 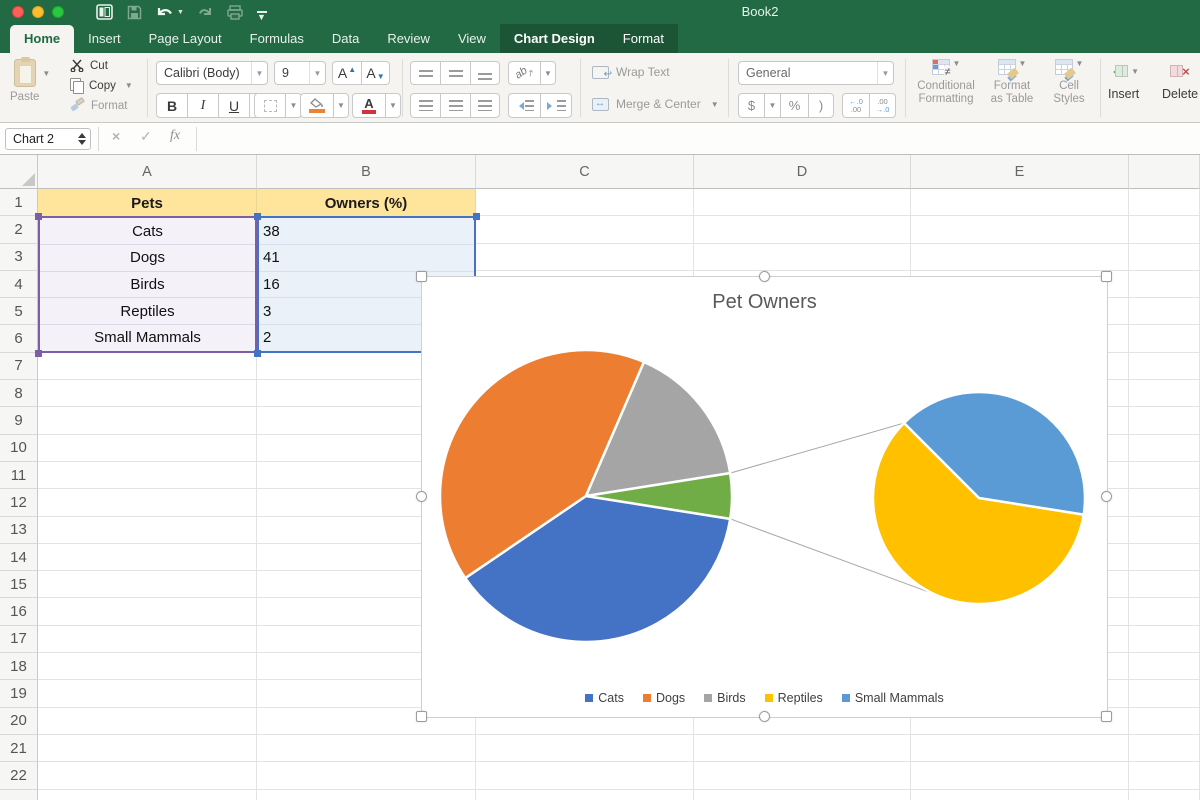 I want to click on row-header-2: 2, so click(x=19, y=230).